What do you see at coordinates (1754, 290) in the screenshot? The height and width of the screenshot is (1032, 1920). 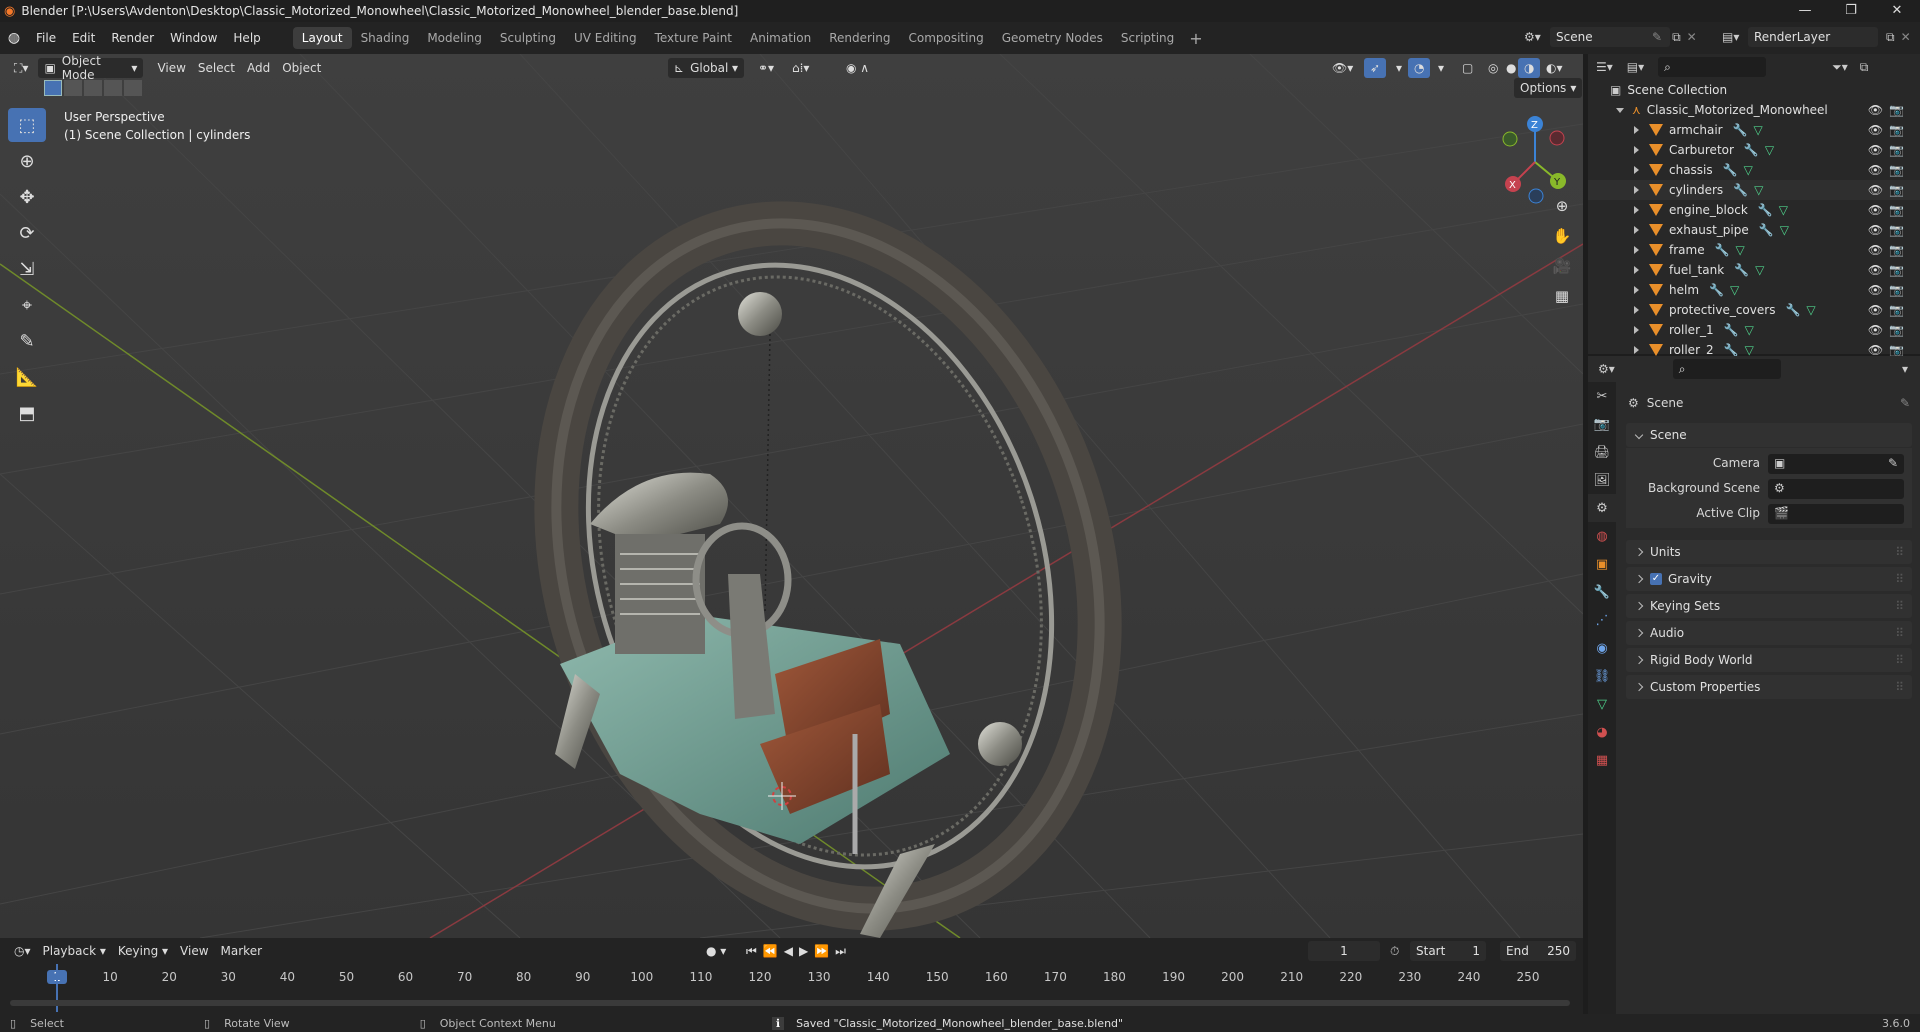 I see `outliner-item-helm: helm 🔧 ▽ 👁📷` at bounding box center [1754, 290].